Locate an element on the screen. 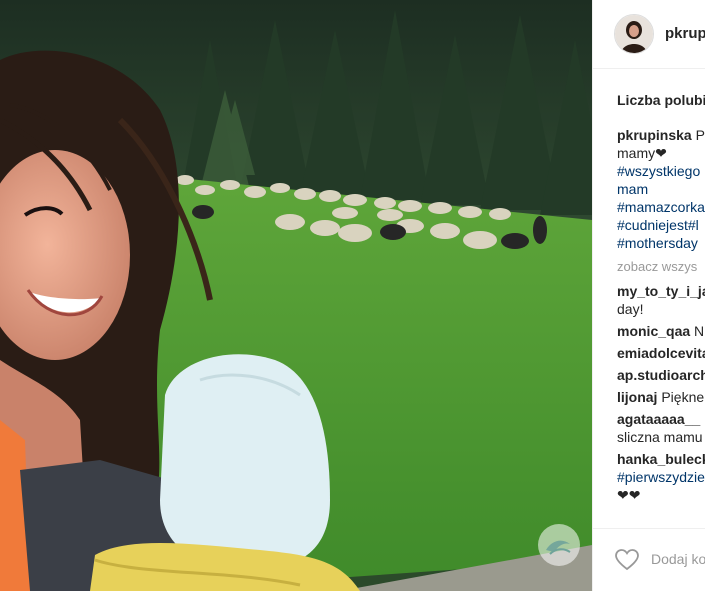 The height and width of the screenshot is (591, 705). avatar-image is located at coordinates (634, 34).